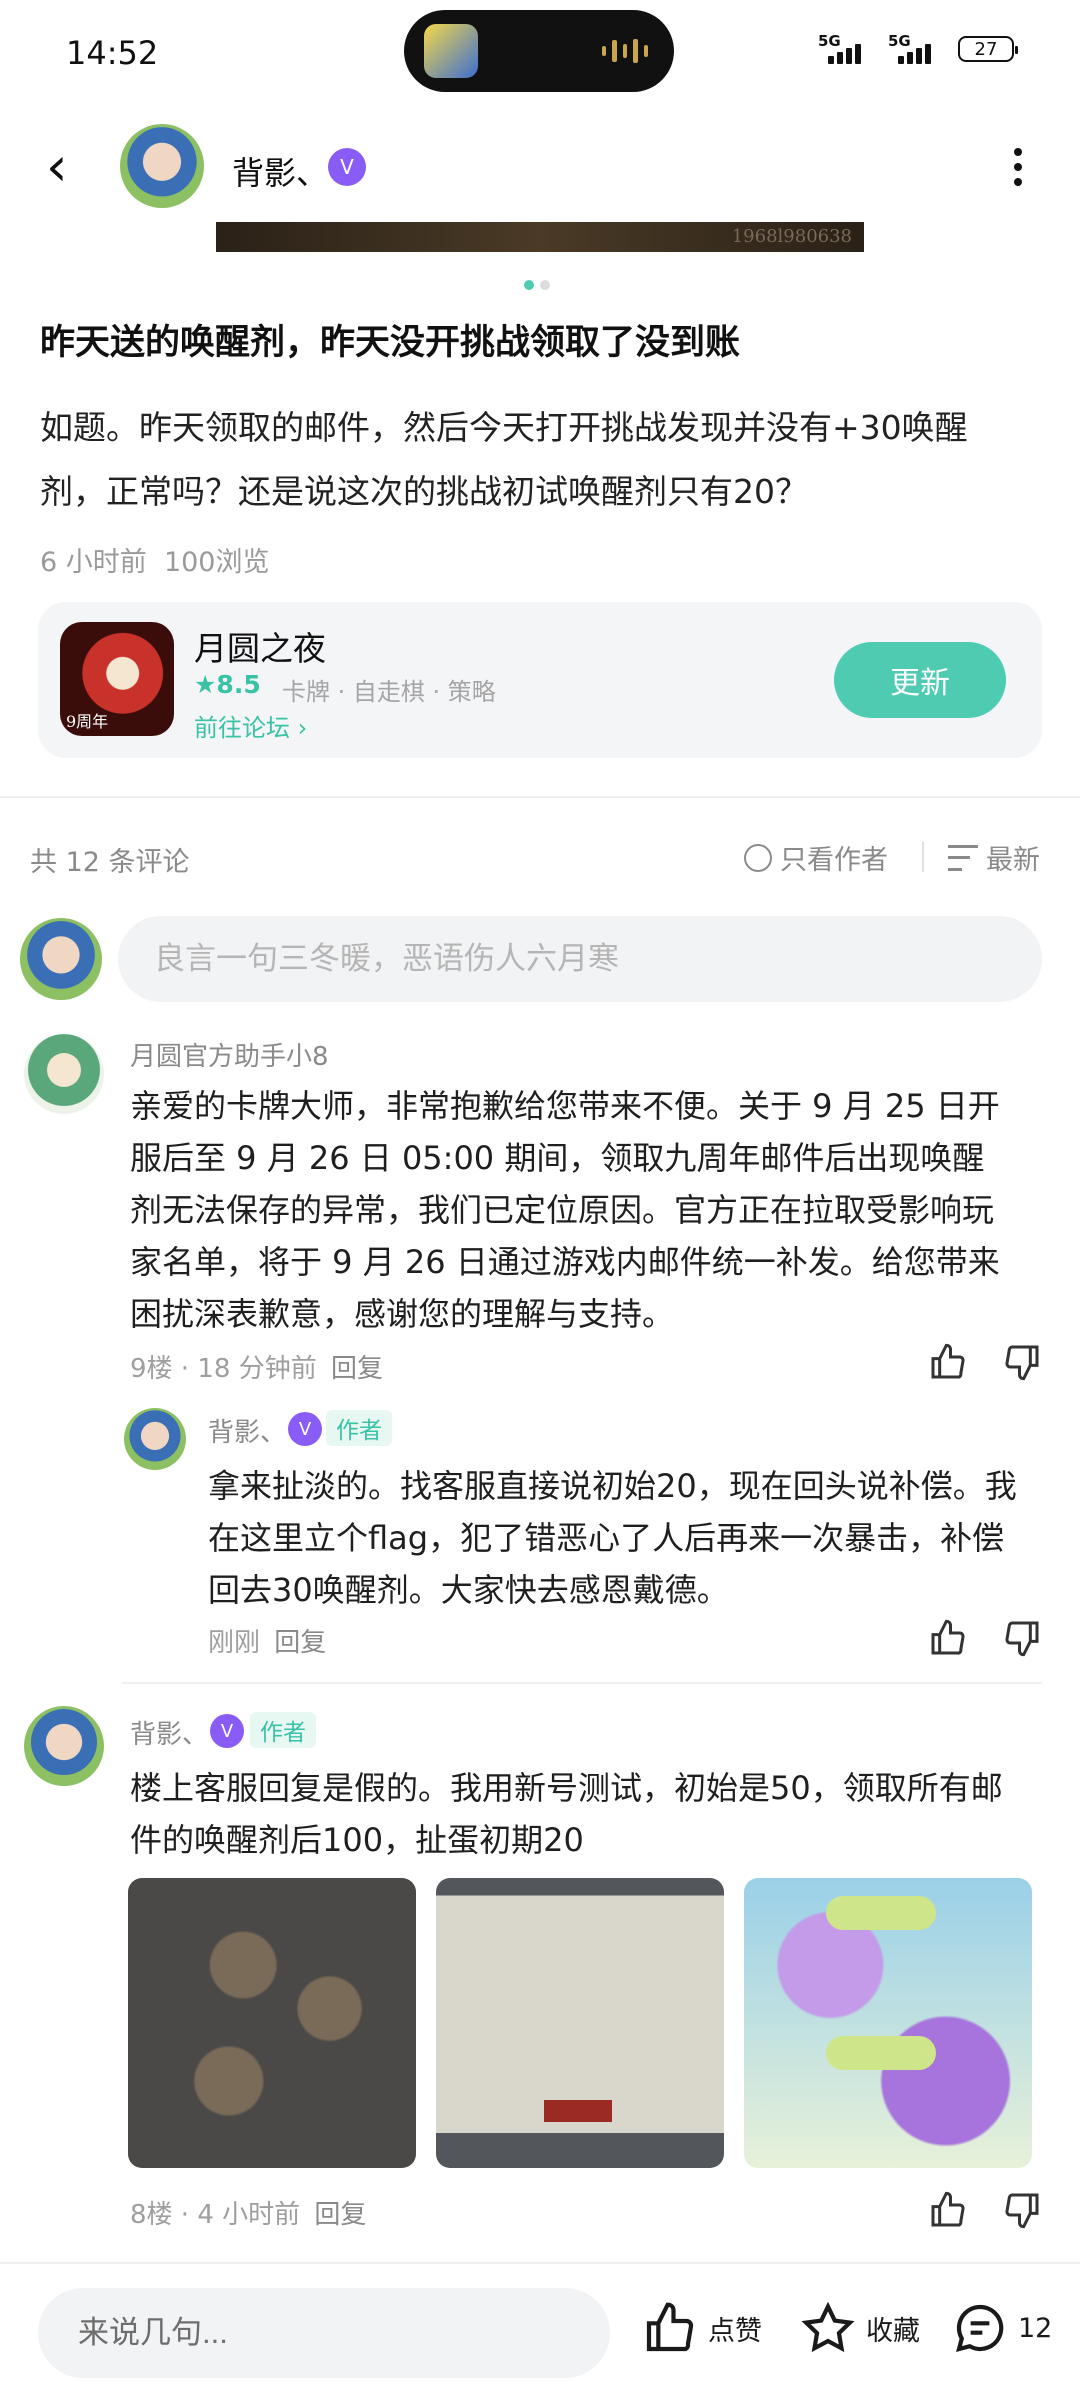 The height and width of the screenshot is (2400, 1080). Describe the element at coordinates (216, 562) in the screenshot. I see `post-views: 100浏览` at that location.